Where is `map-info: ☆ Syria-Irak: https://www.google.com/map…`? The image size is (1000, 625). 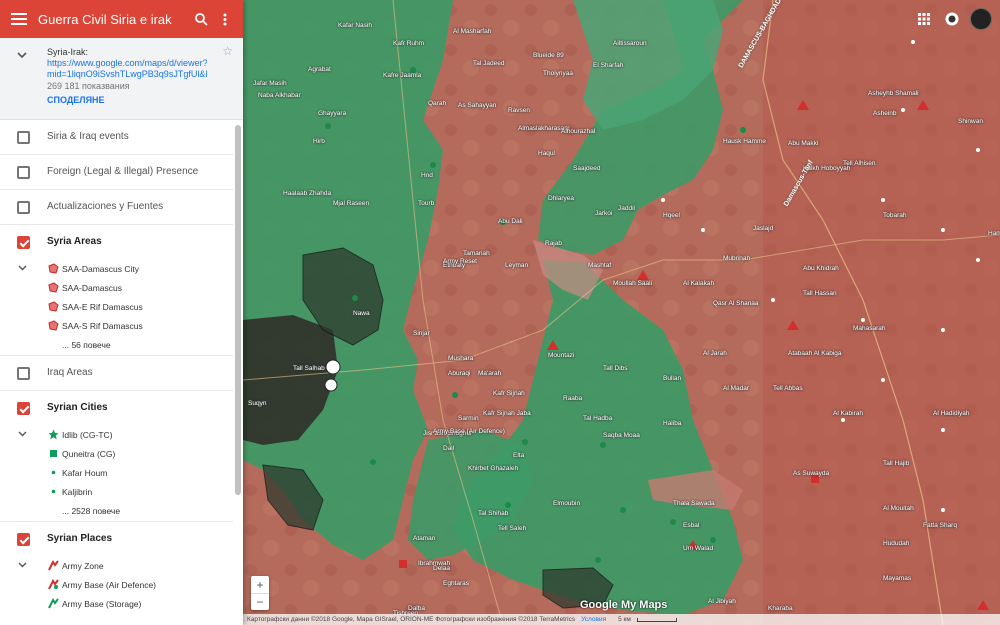
map-info: ☆ Syria-Irak: https://www.google.com/map… is located at coordinates (121, 79).